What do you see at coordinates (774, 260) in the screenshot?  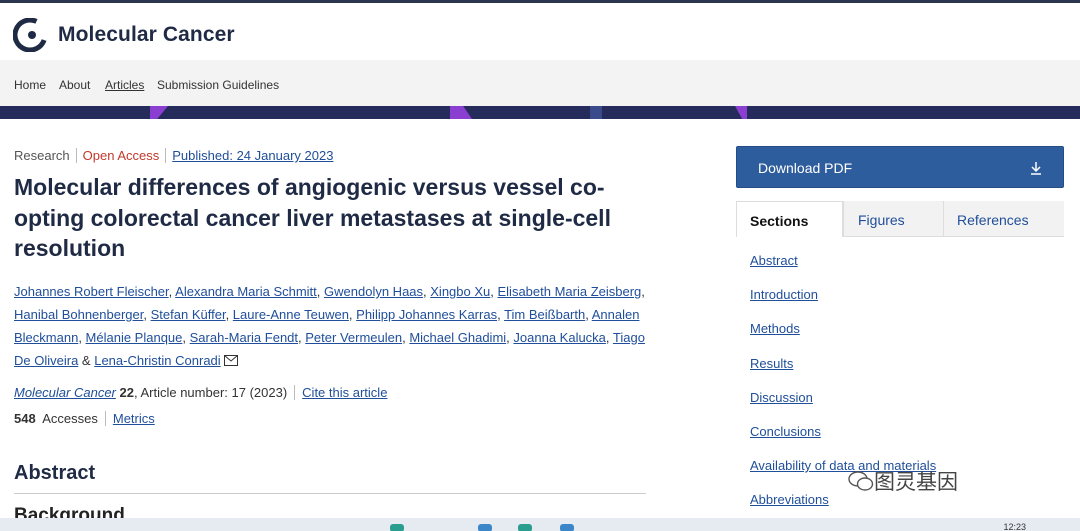 I see `section-link-abstract: Abstract` at bounding box center [774, 260].